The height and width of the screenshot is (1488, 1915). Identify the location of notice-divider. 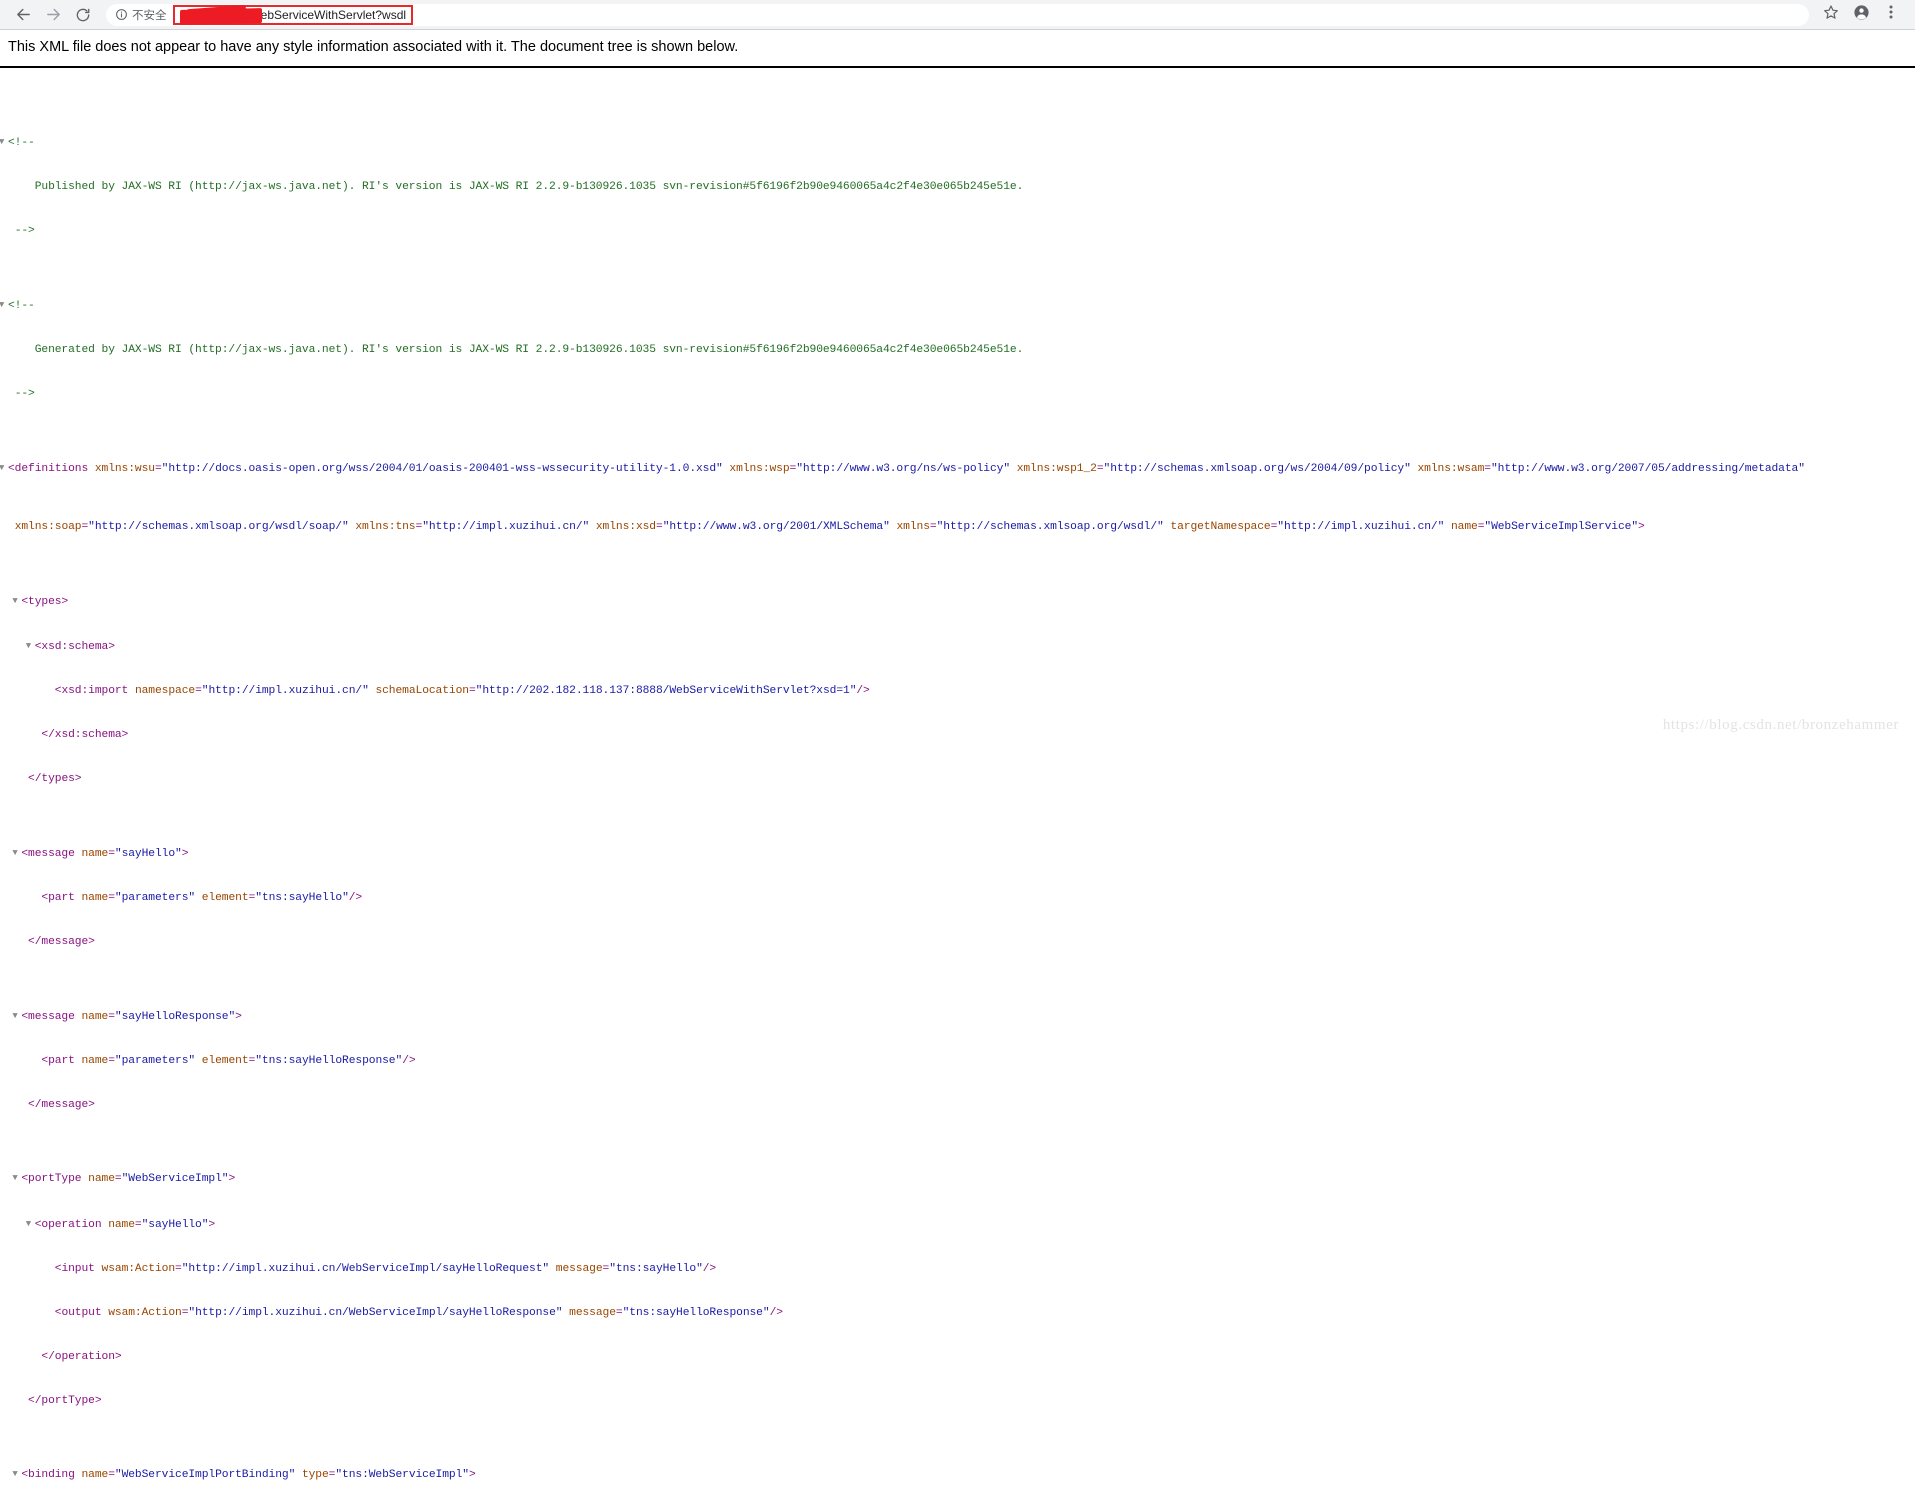
(957, 67).